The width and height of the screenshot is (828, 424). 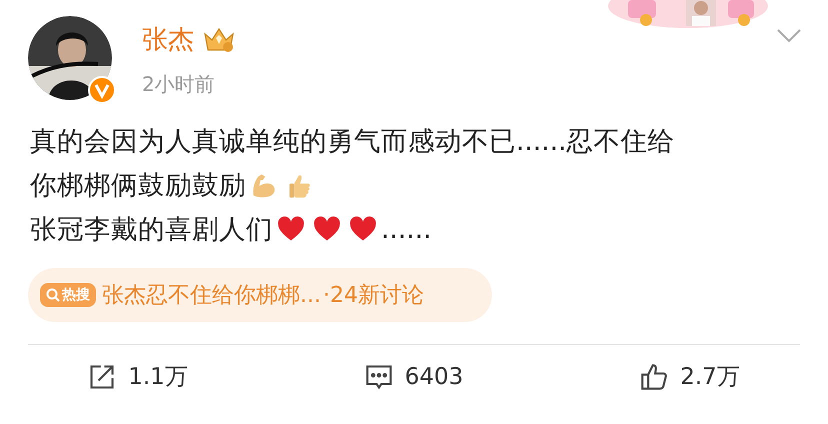 I want to click on verified-badge-icon, so click(x=102, y=90).